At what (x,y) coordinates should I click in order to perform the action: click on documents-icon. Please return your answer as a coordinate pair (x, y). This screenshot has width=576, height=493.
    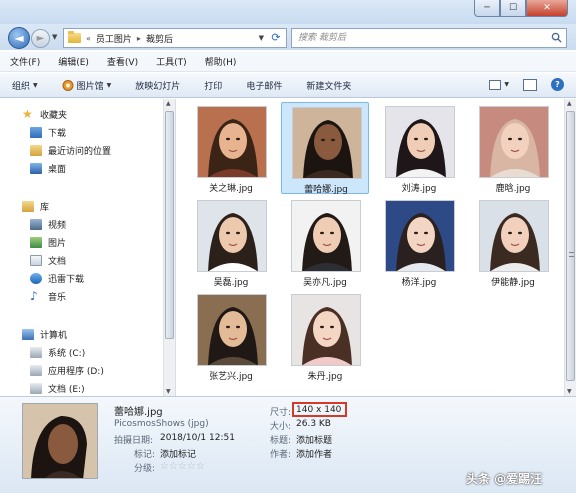
    Looking at the image, I should click on (36, 260).